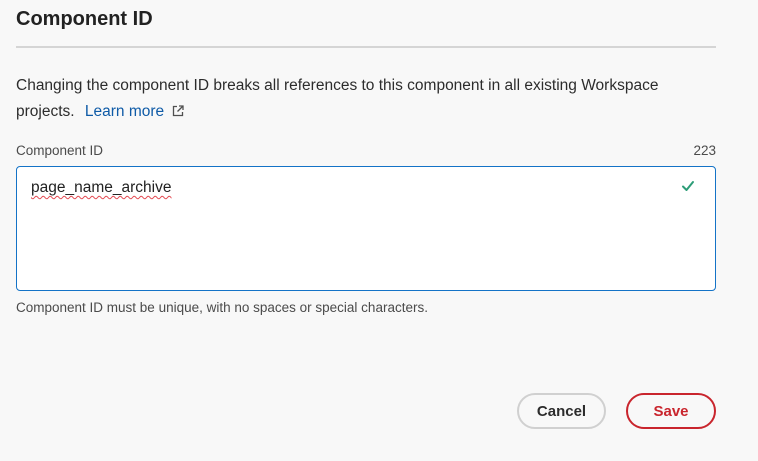 This screenshot has height=461, width=758. I want to click on external-link-icon, so click(178, 111).